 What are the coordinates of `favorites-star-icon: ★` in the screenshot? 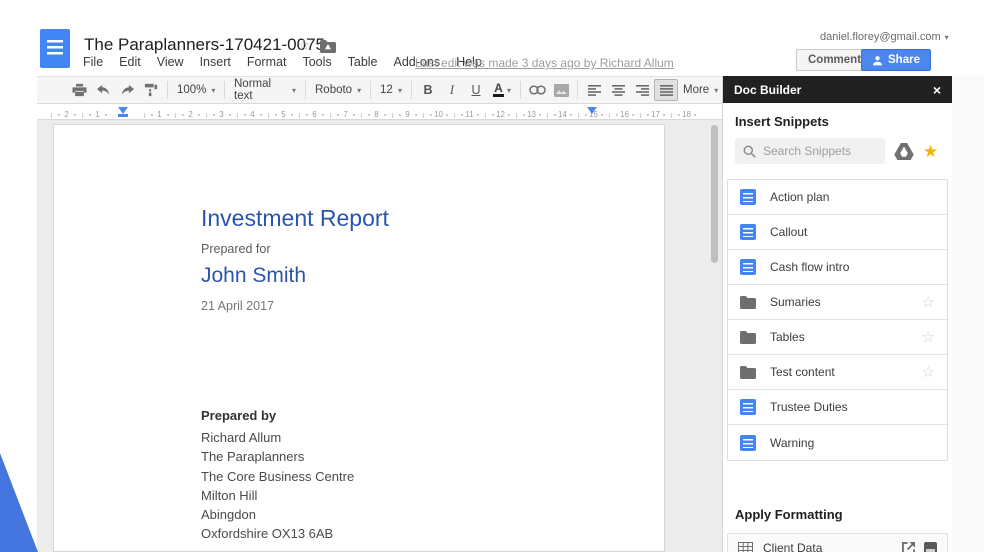 It's located at (930, 151).